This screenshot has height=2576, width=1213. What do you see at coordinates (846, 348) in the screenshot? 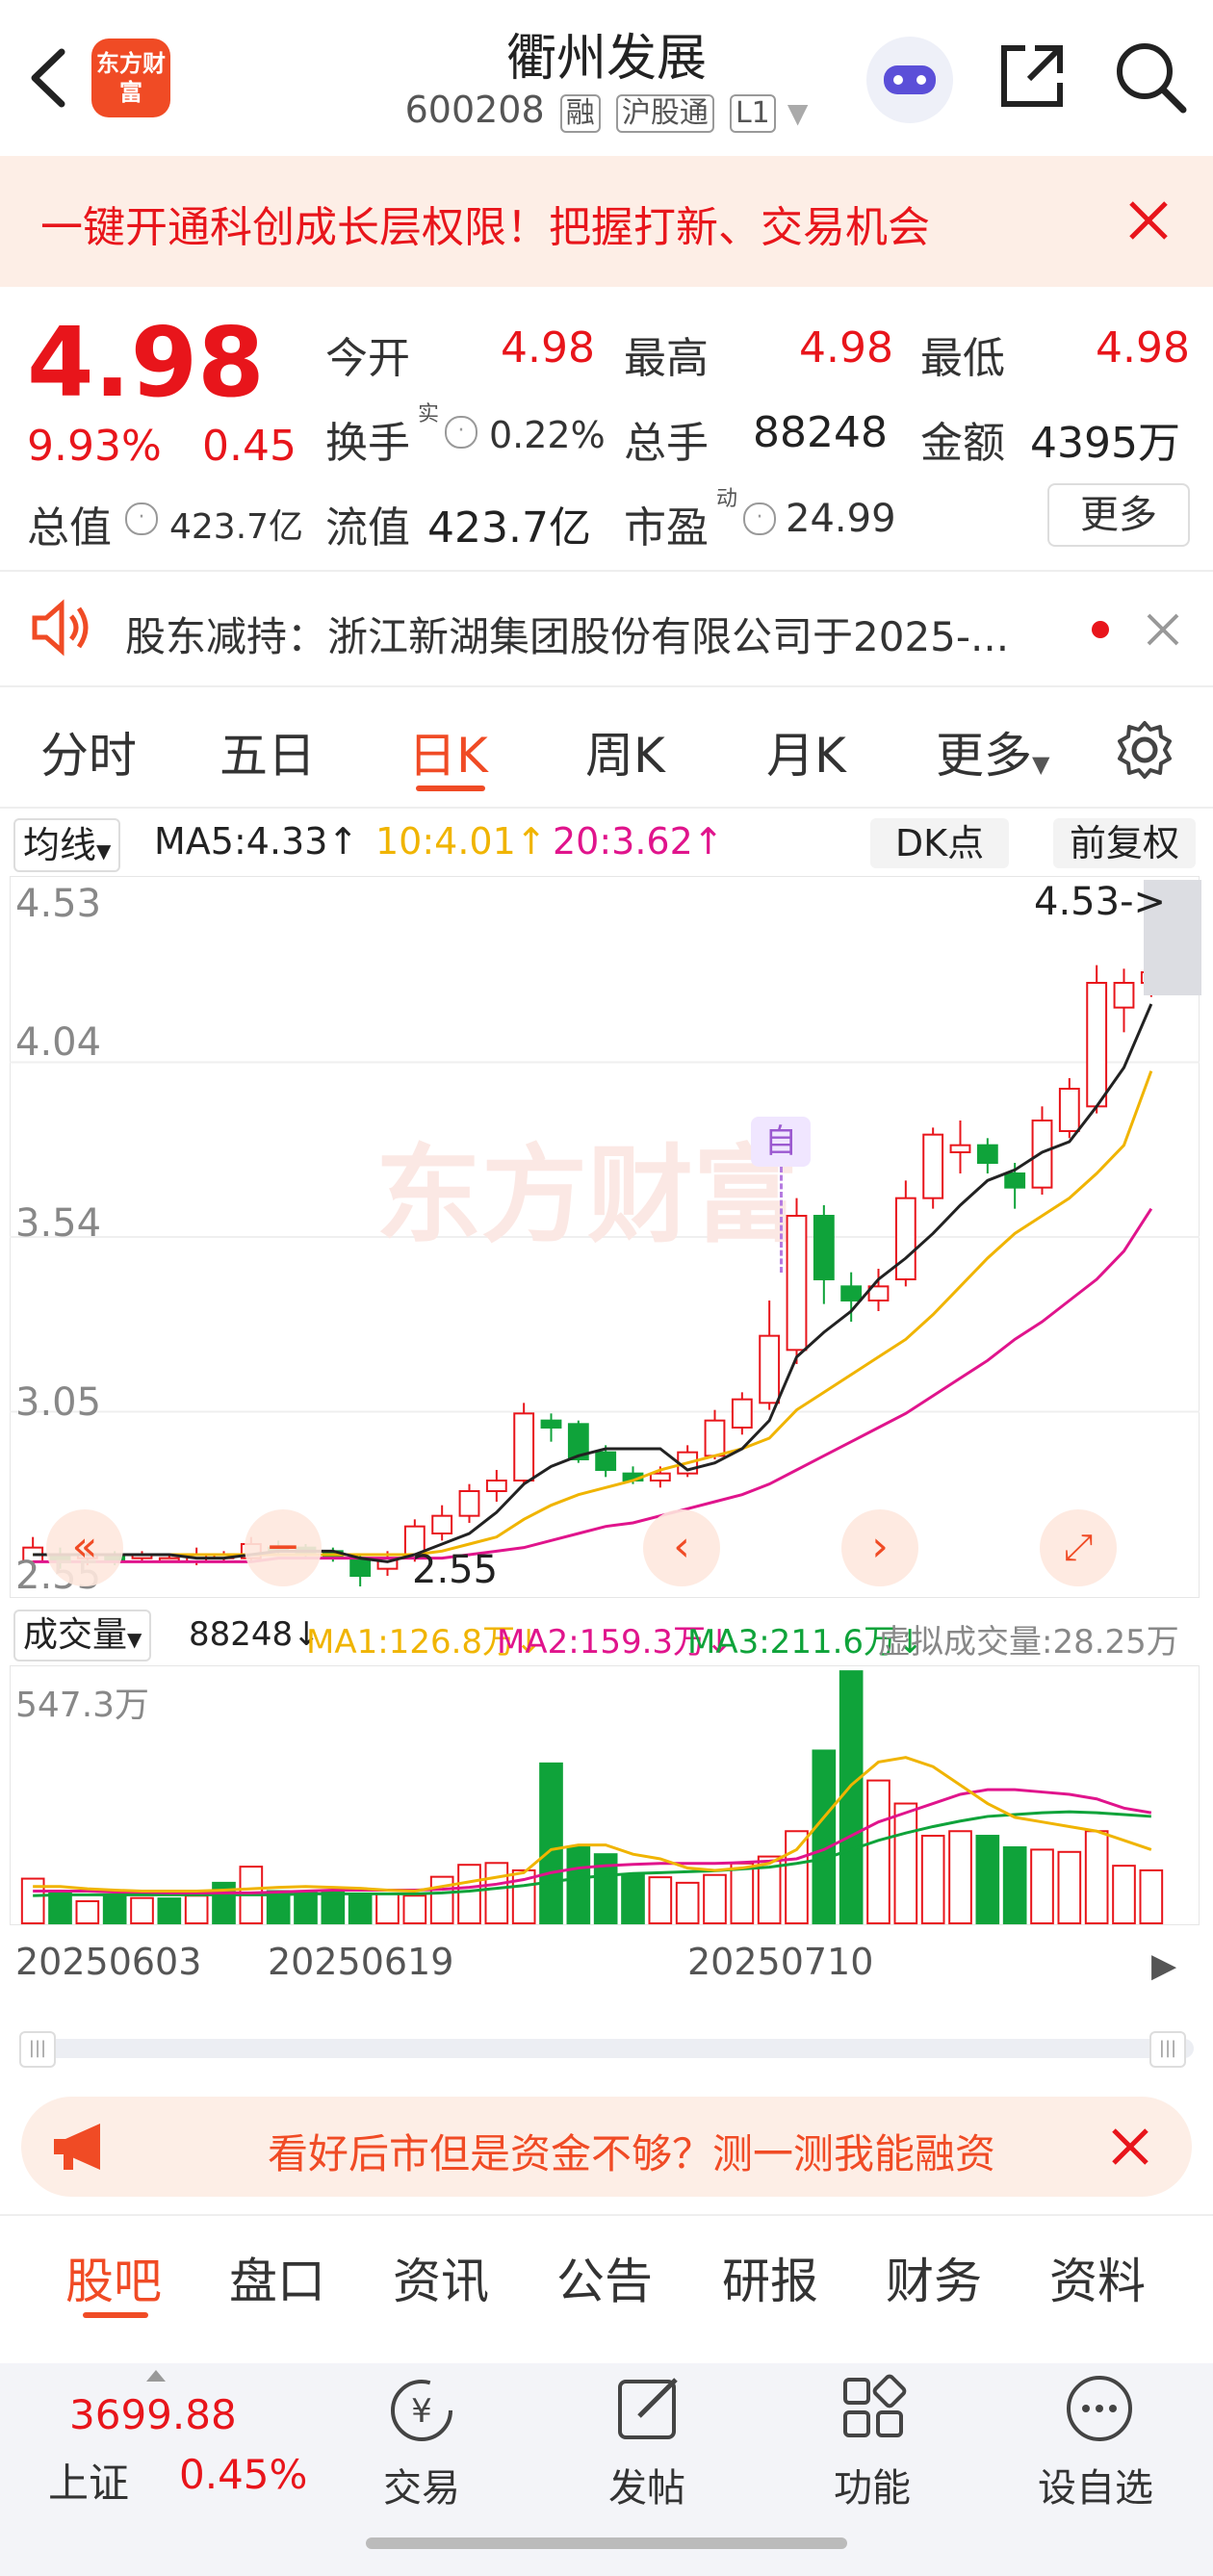
I see `high-value: 4.98` at bounding box center [846, 348].